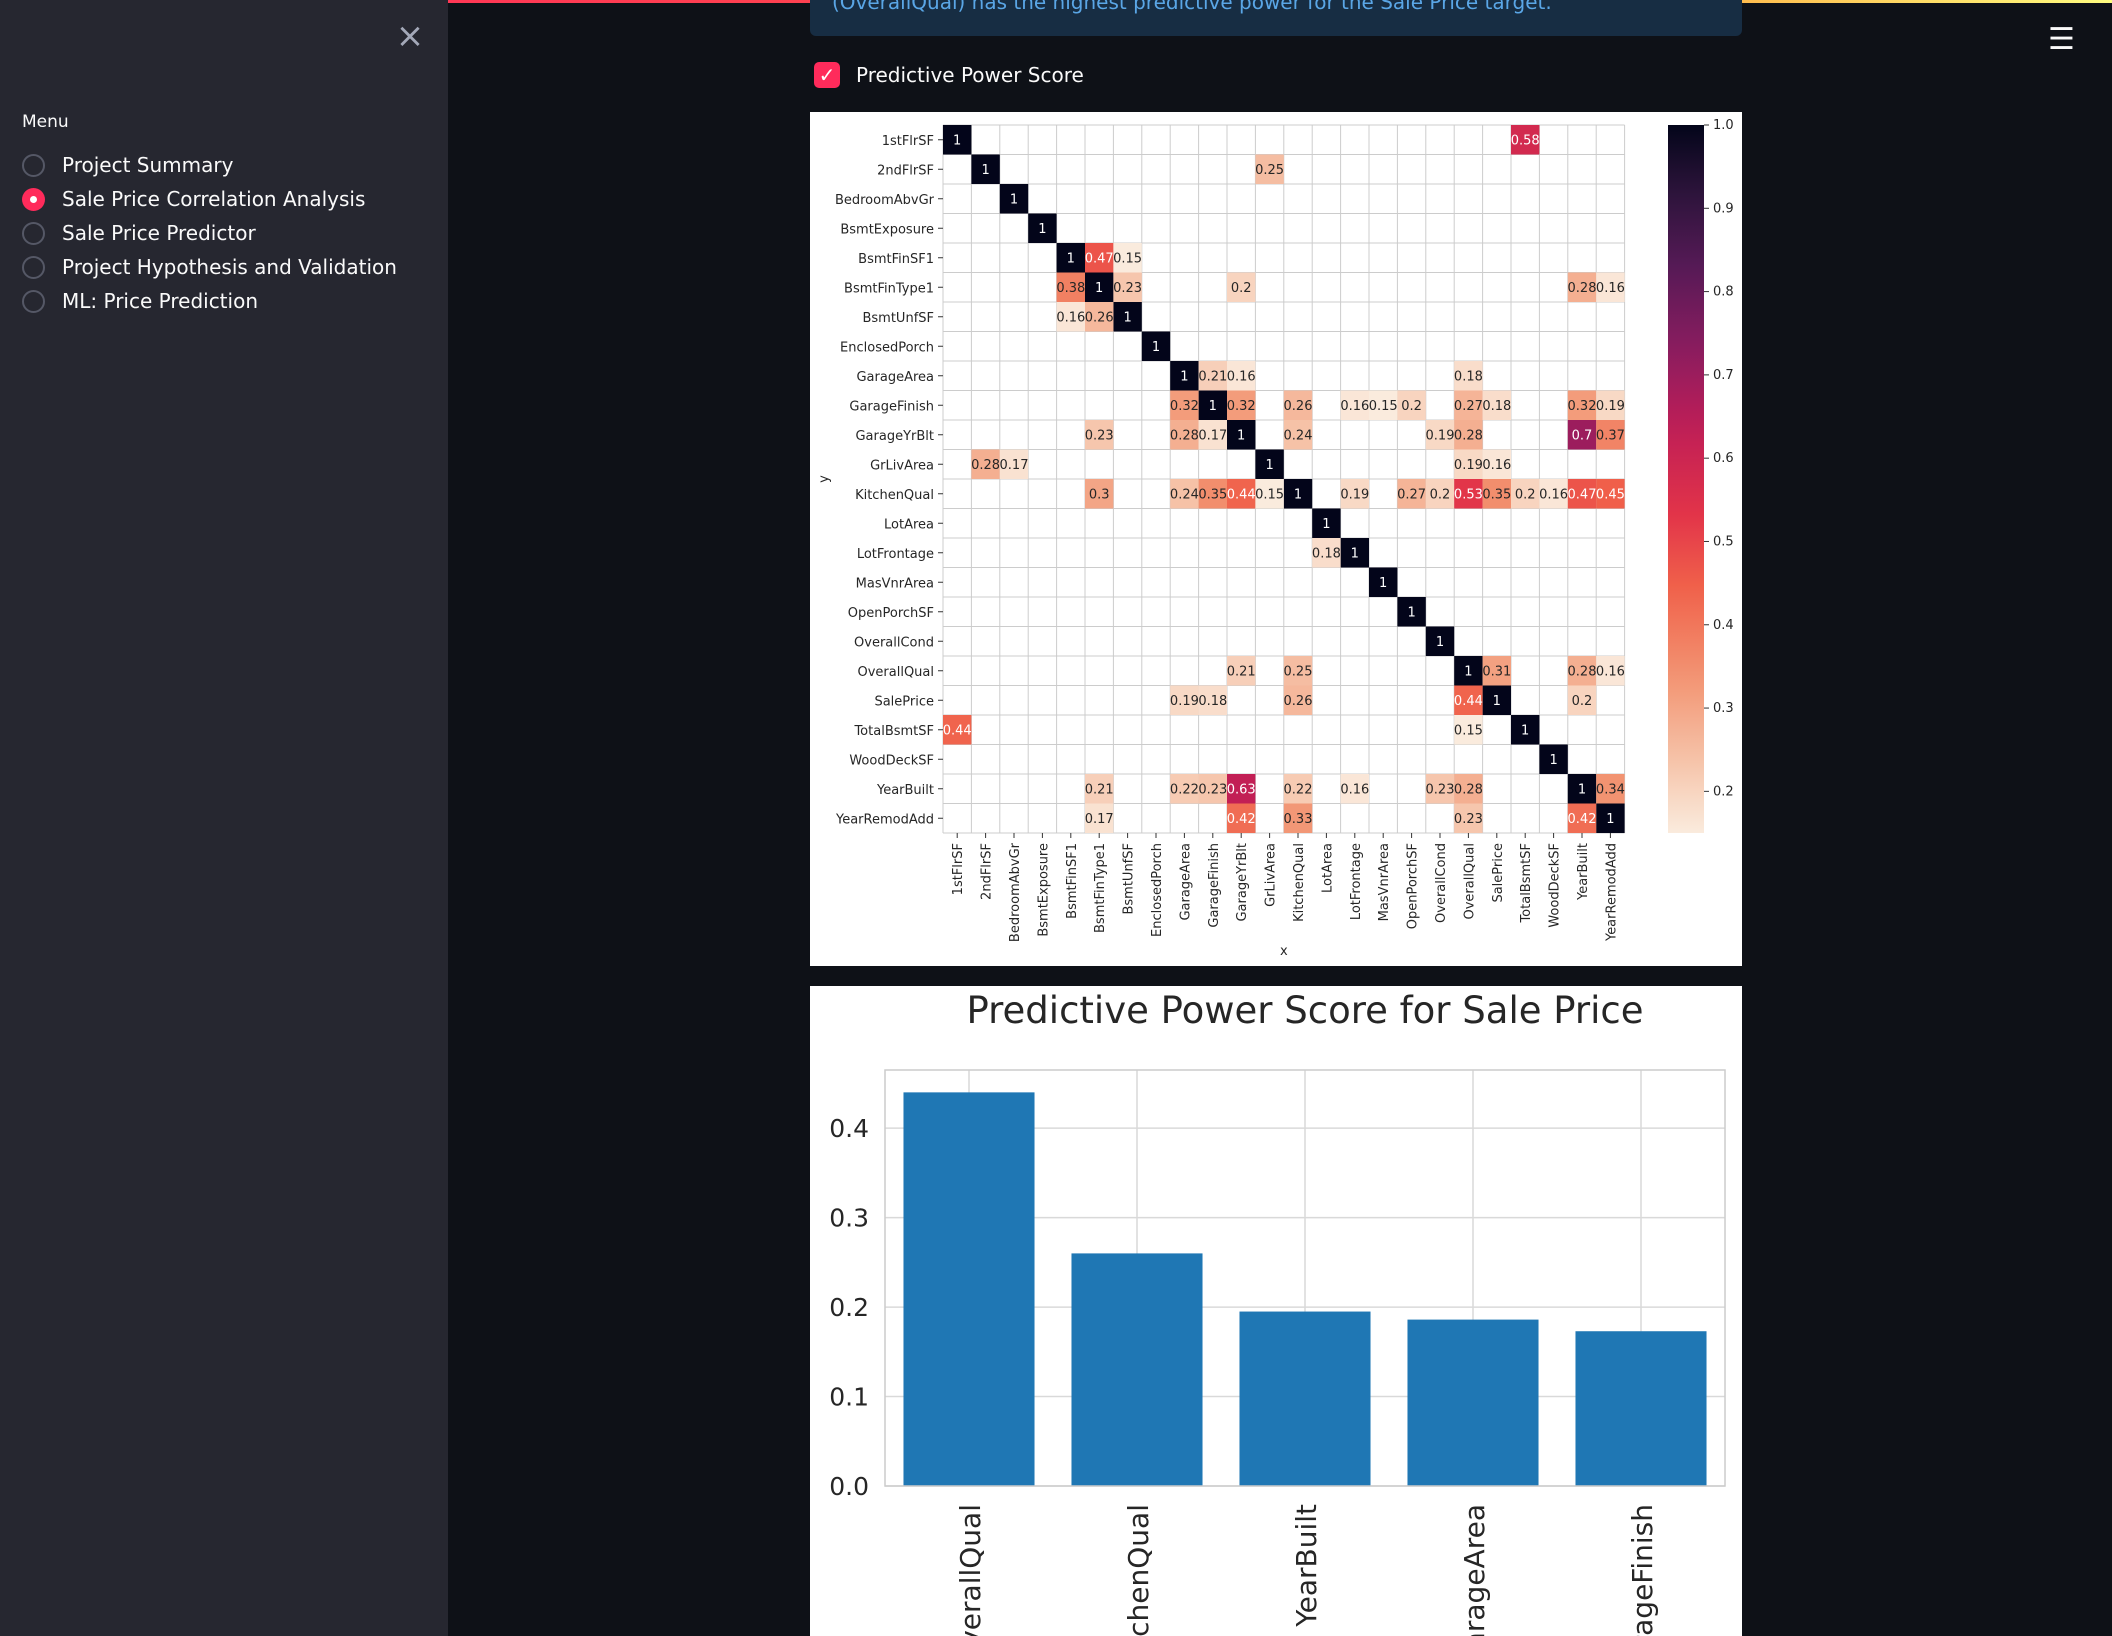 This screenshot has width=2112, height=1636. Describe the element at coordinates (1138, 1570) in the screenshot. I see `bar-chart-x-tick-label: KitchenQual` at that location.